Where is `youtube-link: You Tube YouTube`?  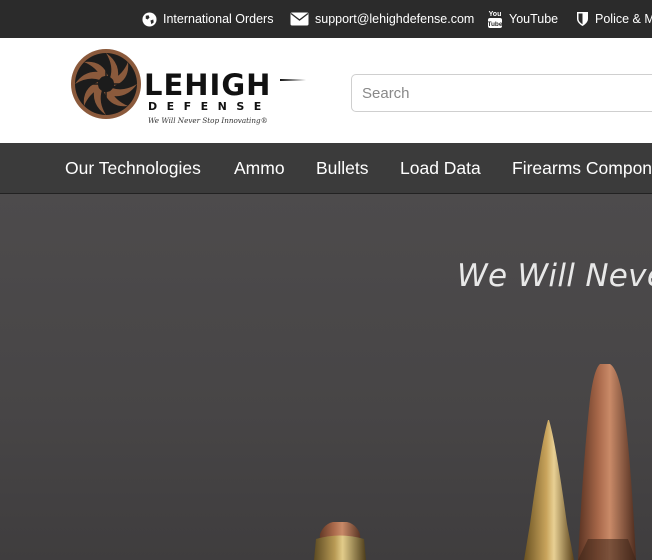
youtube-link: You Tube YouTube is located at coordinates (522, 19).